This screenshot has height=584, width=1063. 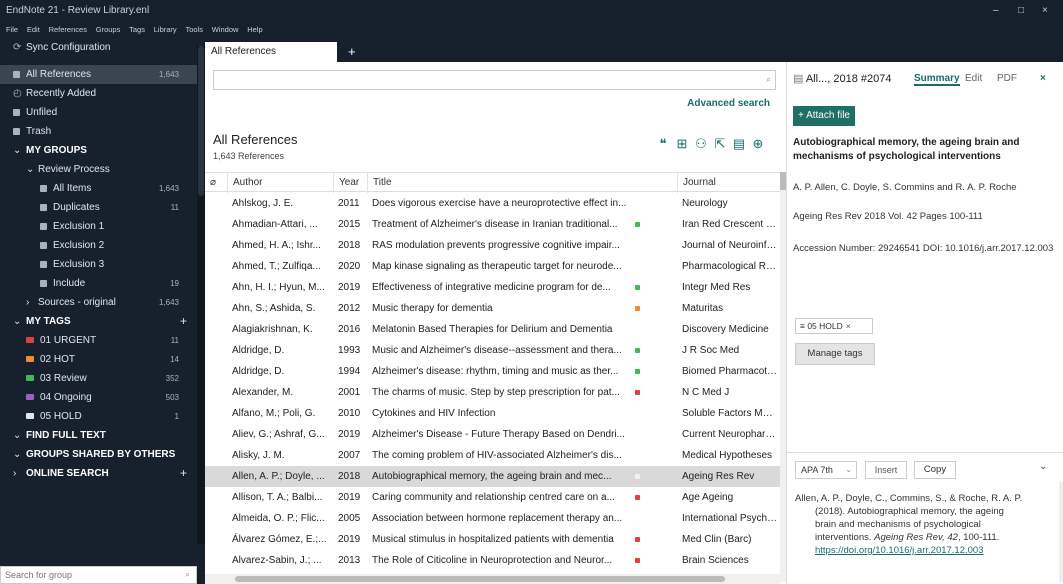 What do you see at coordinates (16, 131) in the screenshot?
I see `trash-icon` at bounding box center [16, 131].